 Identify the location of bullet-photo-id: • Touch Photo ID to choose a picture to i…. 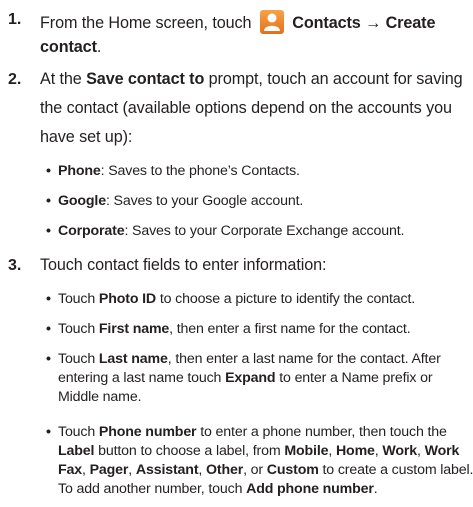
(230, 299).